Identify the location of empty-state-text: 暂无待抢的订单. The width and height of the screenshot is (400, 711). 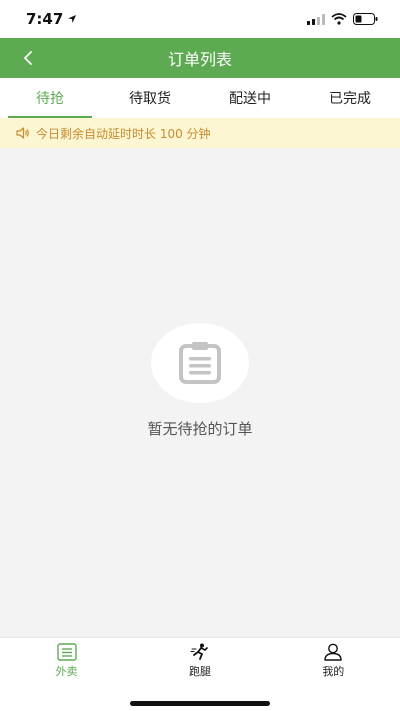
(200, 429).